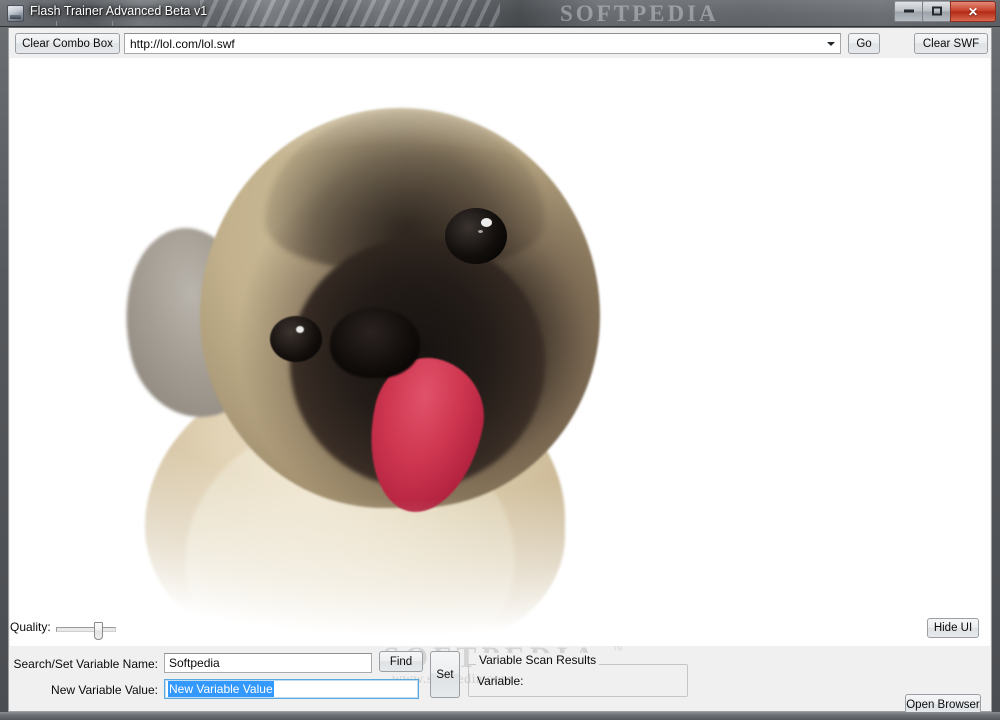  Describe the element at coordinates (15, 13) in the screenshot. I see `flash-trainer-icon` at that location.